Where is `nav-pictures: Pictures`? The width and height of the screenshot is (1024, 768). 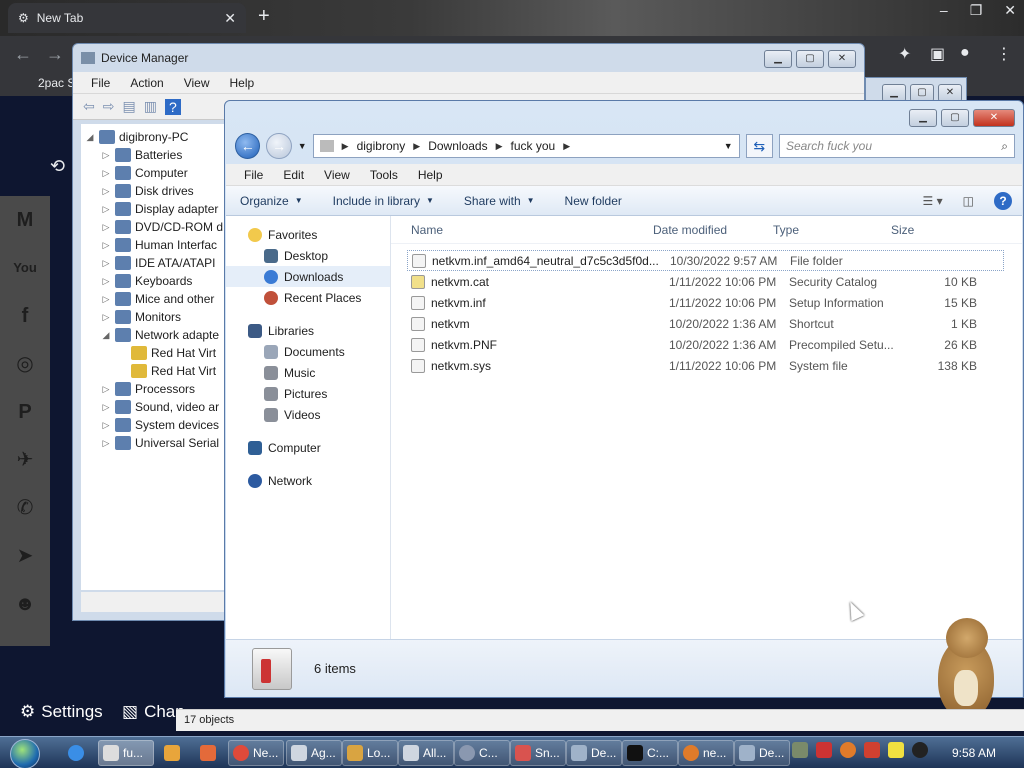
nav-pictures: Pictures is located at coordinates (308, 393).